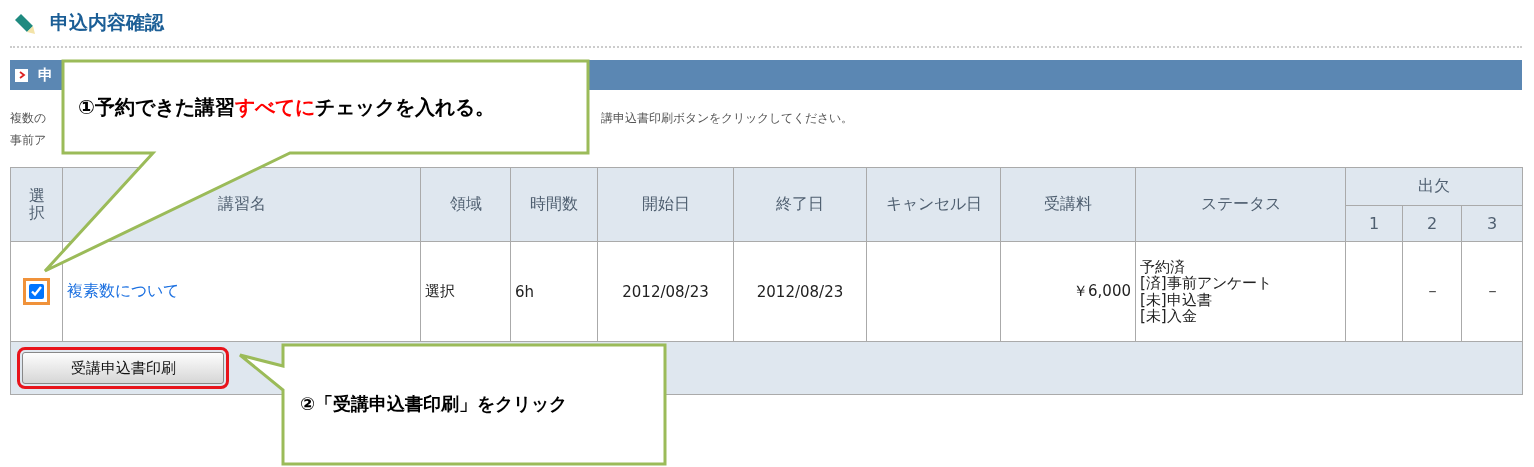 The width and height of the screenshot is (1534, 467). What do you see at coordinates (1432, 223) in the screenshot?
I see `column-header: 2` at bounding box center [1432, 223].